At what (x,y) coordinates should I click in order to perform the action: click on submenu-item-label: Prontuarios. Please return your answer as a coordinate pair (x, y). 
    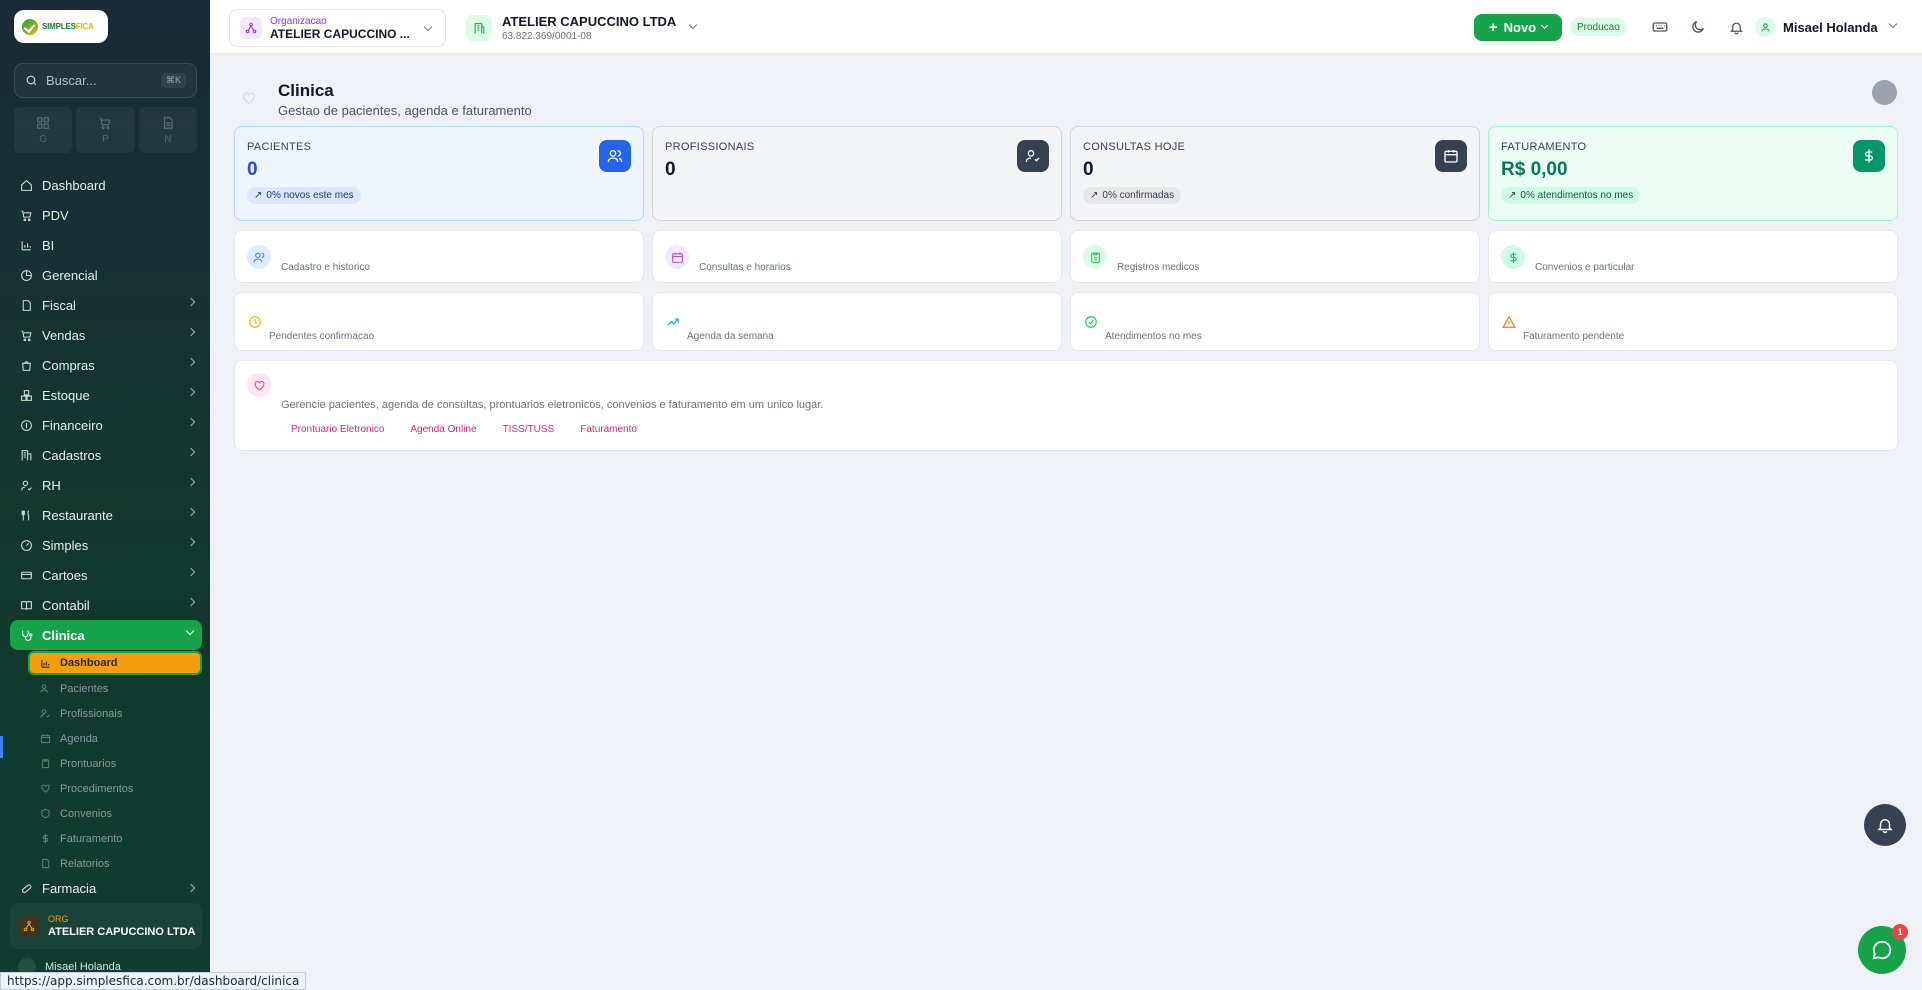
    Looking at the image, I should click on (88, 763).